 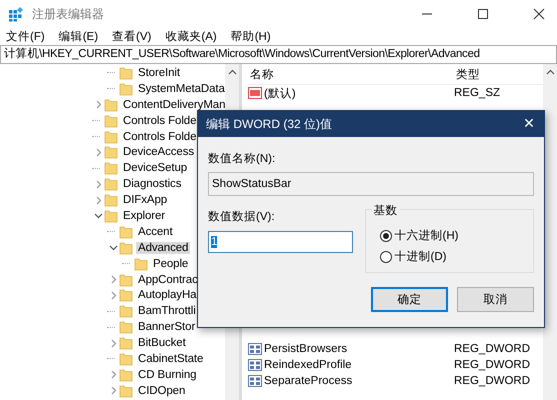 I want to click on tree-item: DeviceAccess, so click(x=158, y=152).